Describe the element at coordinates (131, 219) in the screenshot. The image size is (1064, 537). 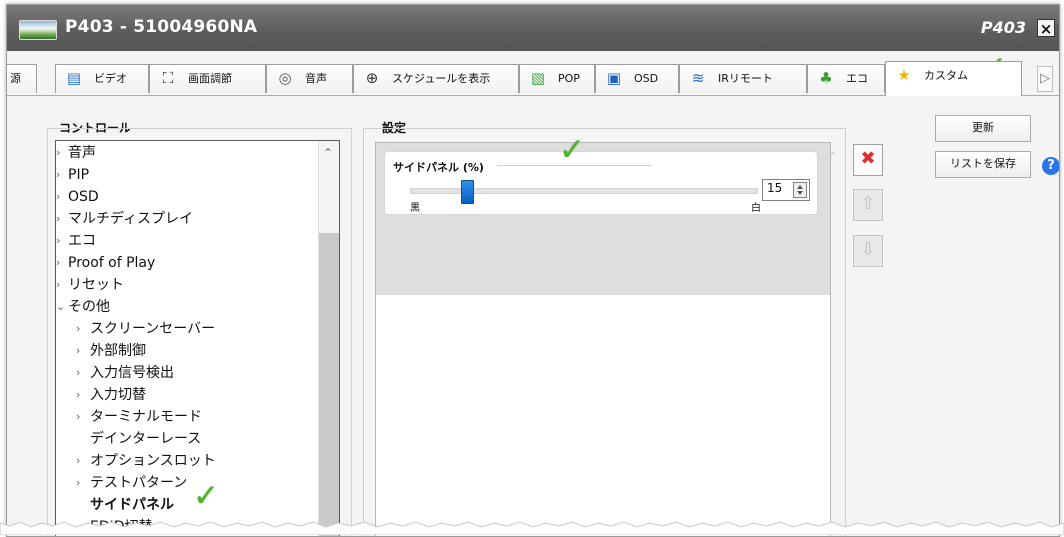
I see `tree-item-label: マルチディスプレイ` at that location.